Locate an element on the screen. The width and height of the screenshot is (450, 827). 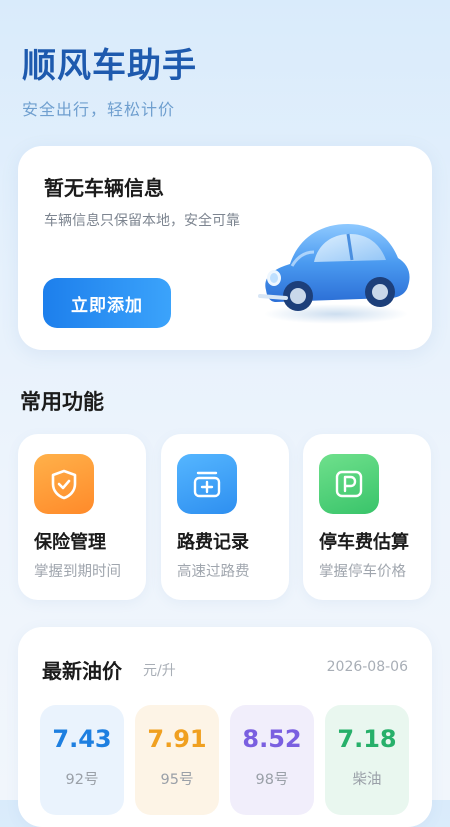
fuel-price: 7.91 is located at coordinates (177, 739).